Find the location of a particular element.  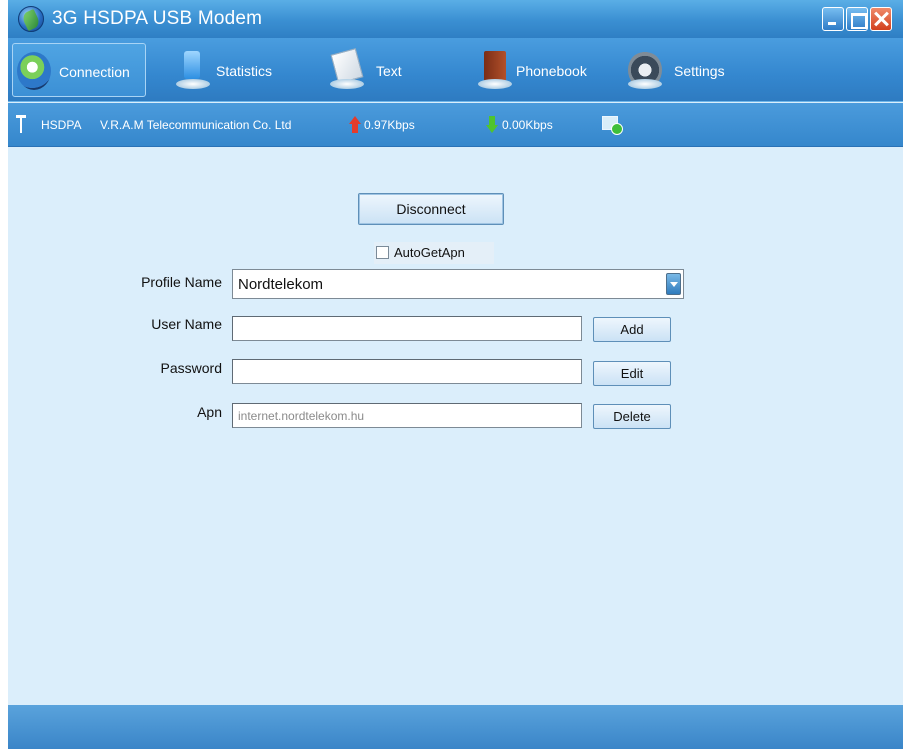

upload-rate: 0.97Kbps is located at coordinates (389, 125).